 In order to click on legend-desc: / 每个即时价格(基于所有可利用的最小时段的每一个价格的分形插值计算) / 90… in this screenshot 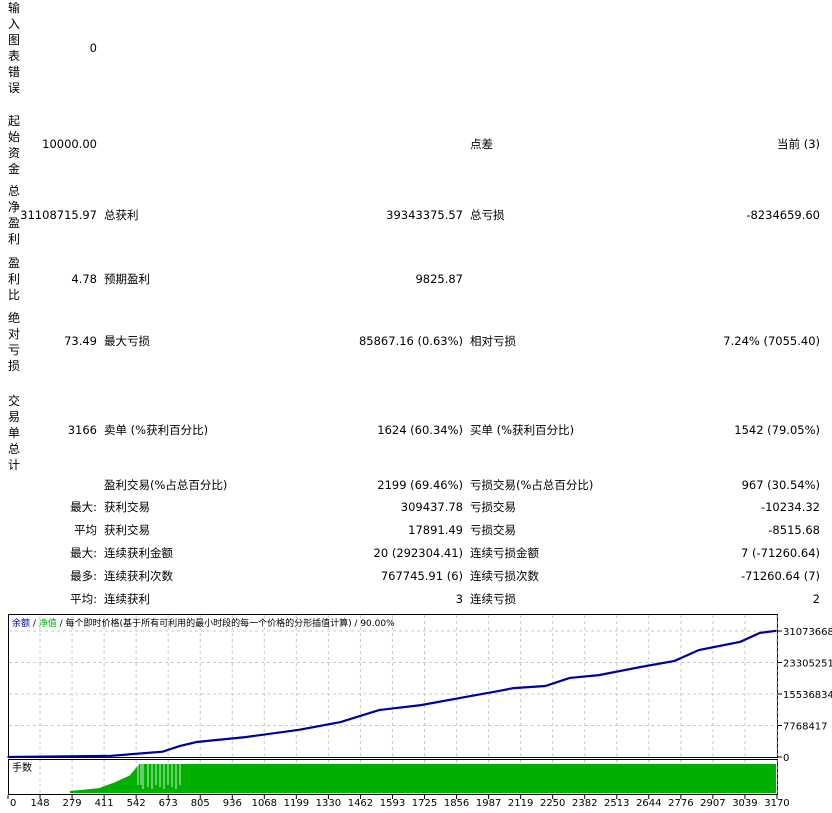, I will do `click(226, 623)`.